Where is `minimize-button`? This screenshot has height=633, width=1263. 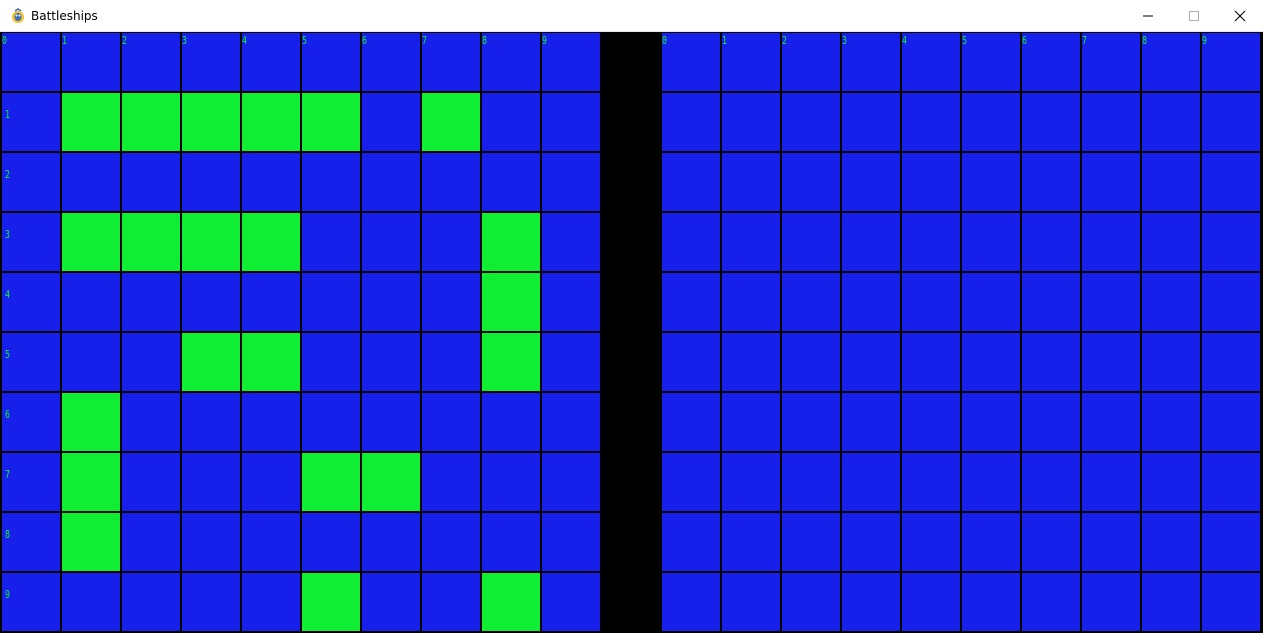 minimize-button is located at coordinates (1148, 16).